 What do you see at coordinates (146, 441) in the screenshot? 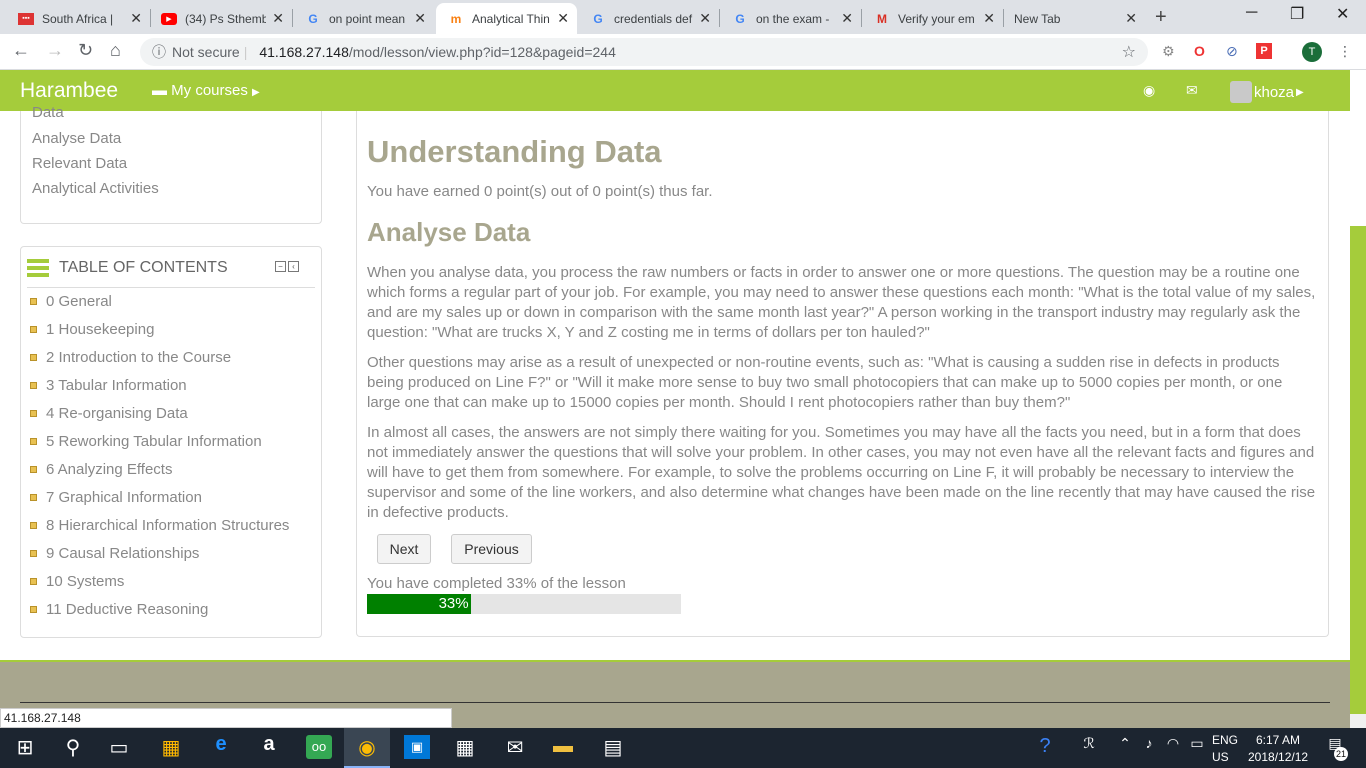
I see `toc-item: 5 Reworking Tabular Information` at bounding box center [146, 441].